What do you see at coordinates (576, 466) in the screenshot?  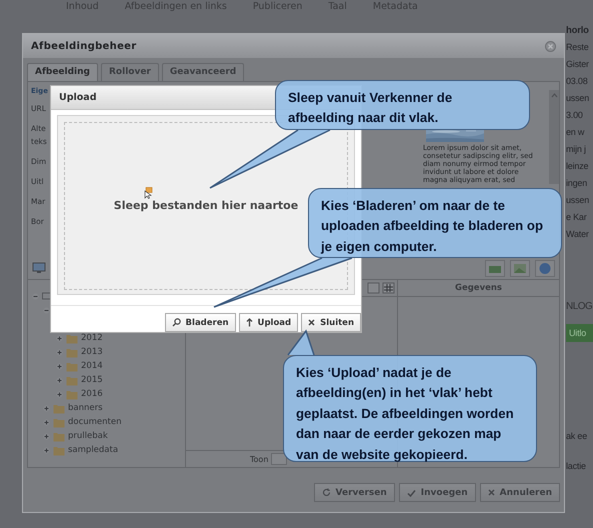 I see `sidebar-text: lactie` at bounding box center [576, 466].